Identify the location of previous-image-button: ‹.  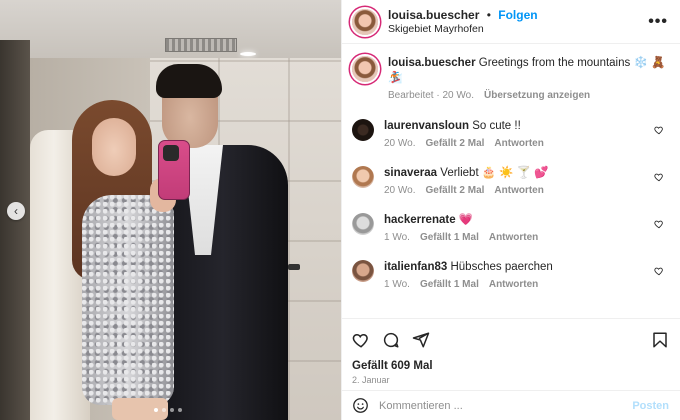
(16, 211).